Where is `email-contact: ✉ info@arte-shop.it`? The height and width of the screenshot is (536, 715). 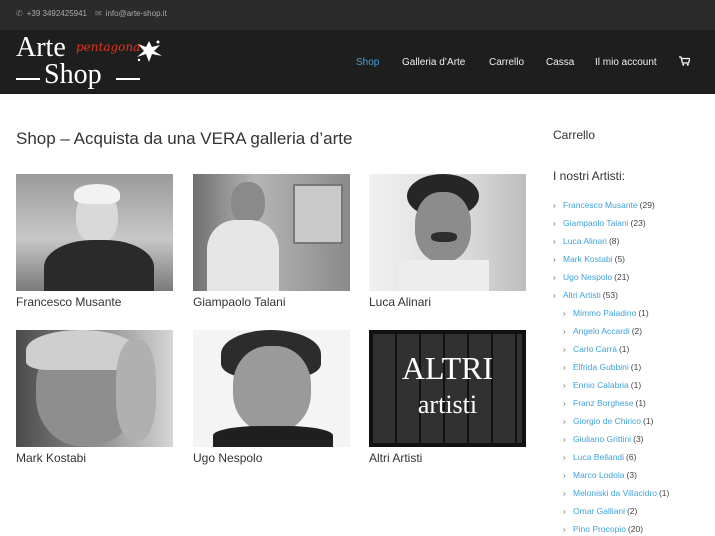
email-contact: ✉ info@arte-shop.it is located at coordinates (131, 13).